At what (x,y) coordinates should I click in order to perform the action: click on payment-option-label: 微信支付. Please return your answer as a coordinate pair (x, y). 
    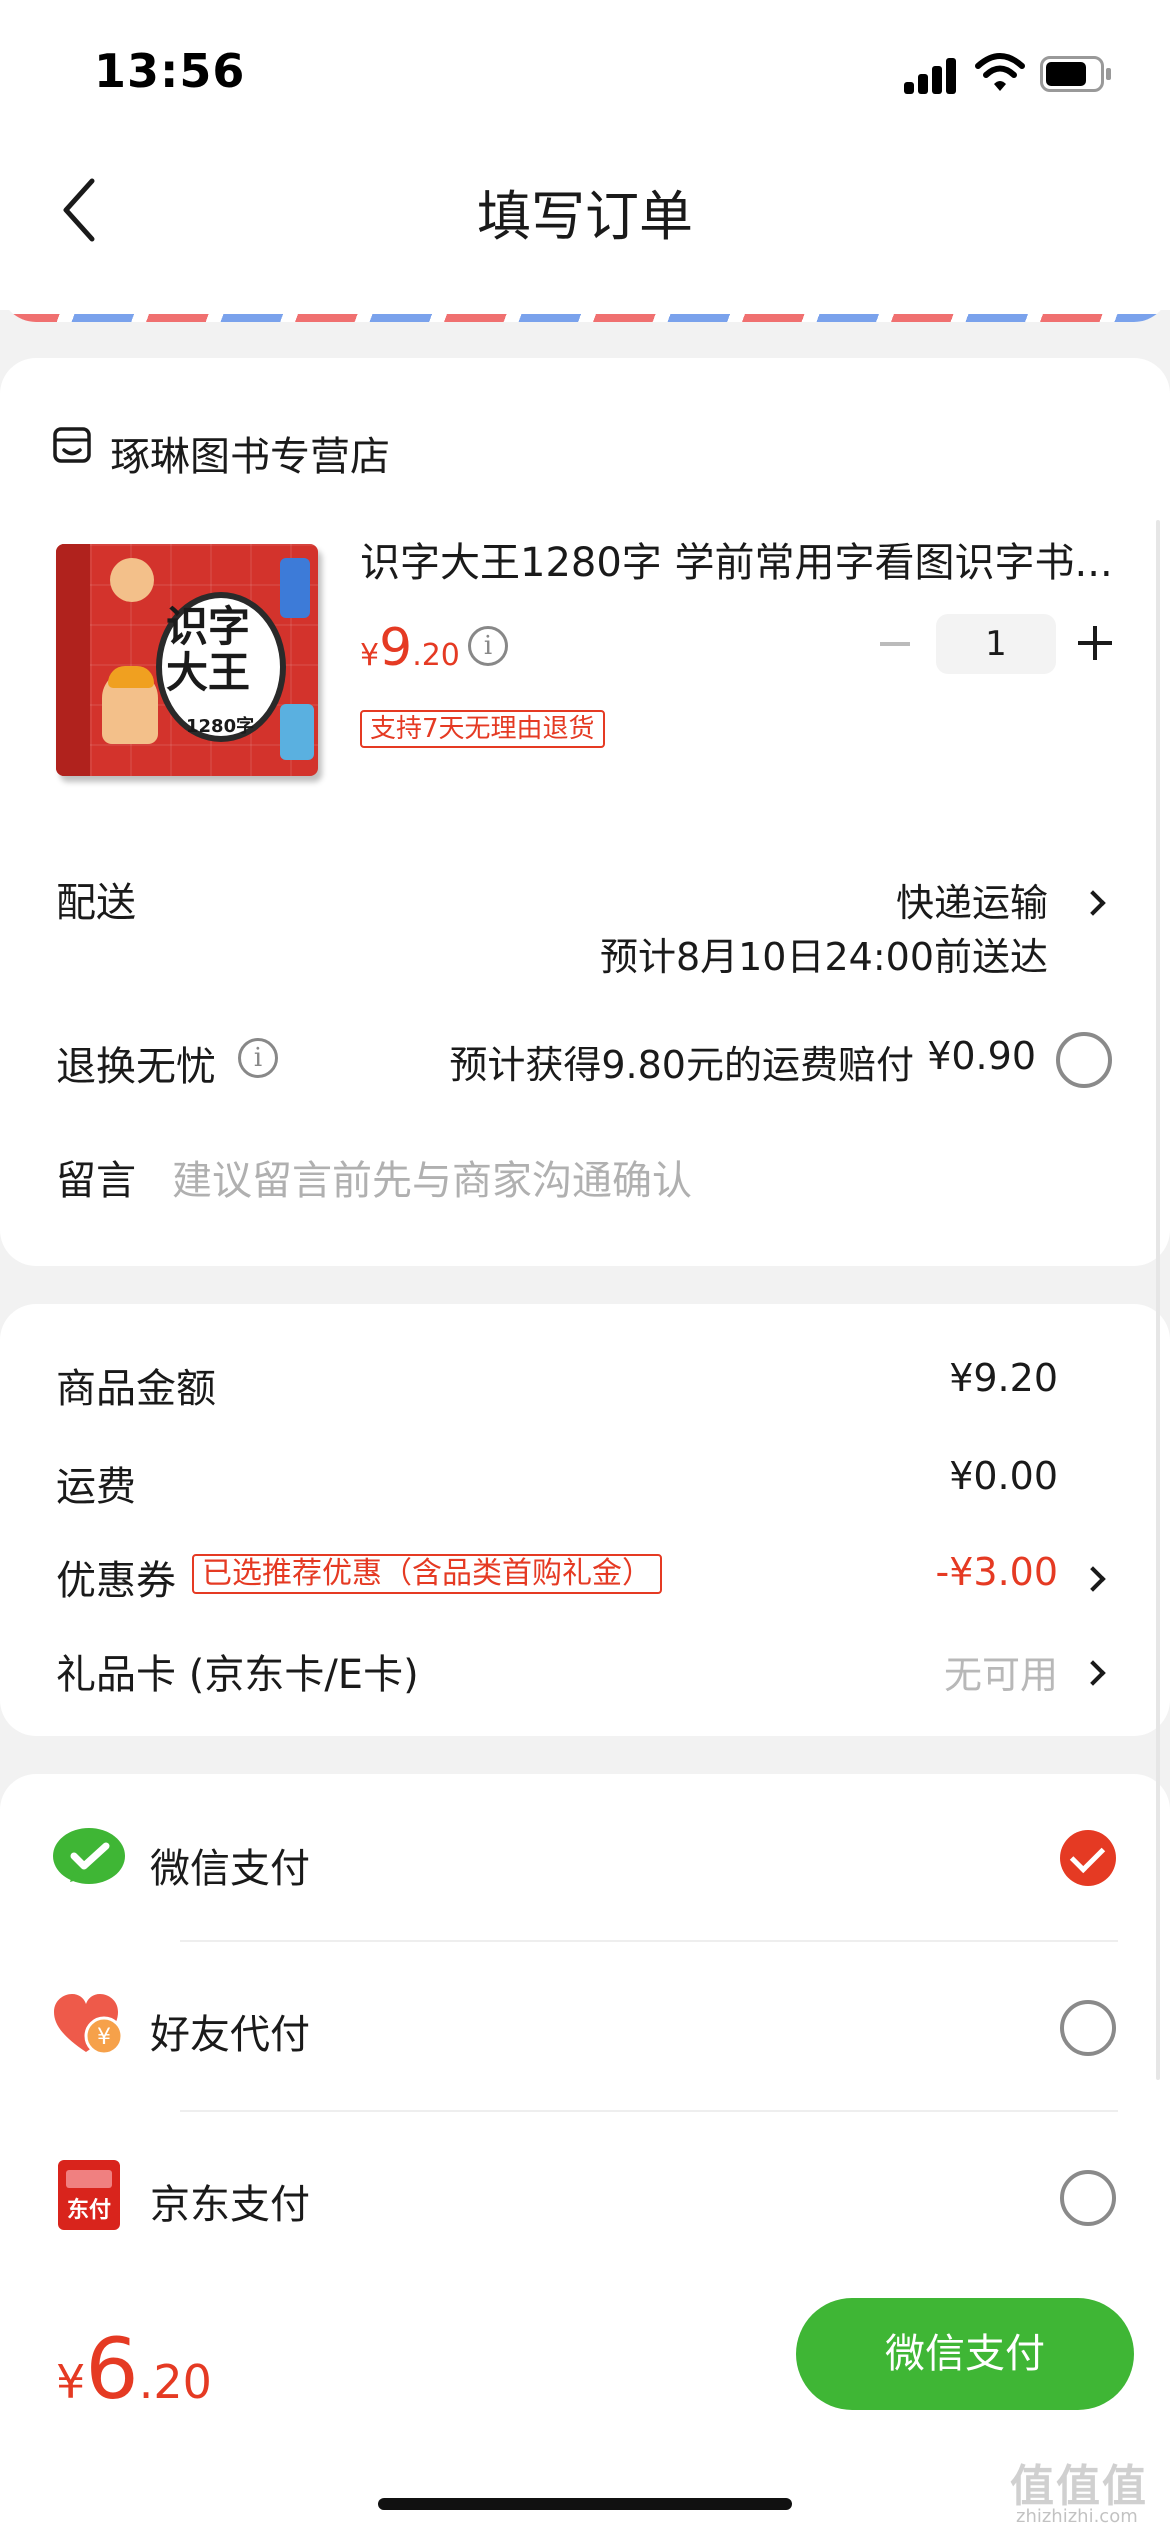
    Looking at the image, I should click on (230, 1865).